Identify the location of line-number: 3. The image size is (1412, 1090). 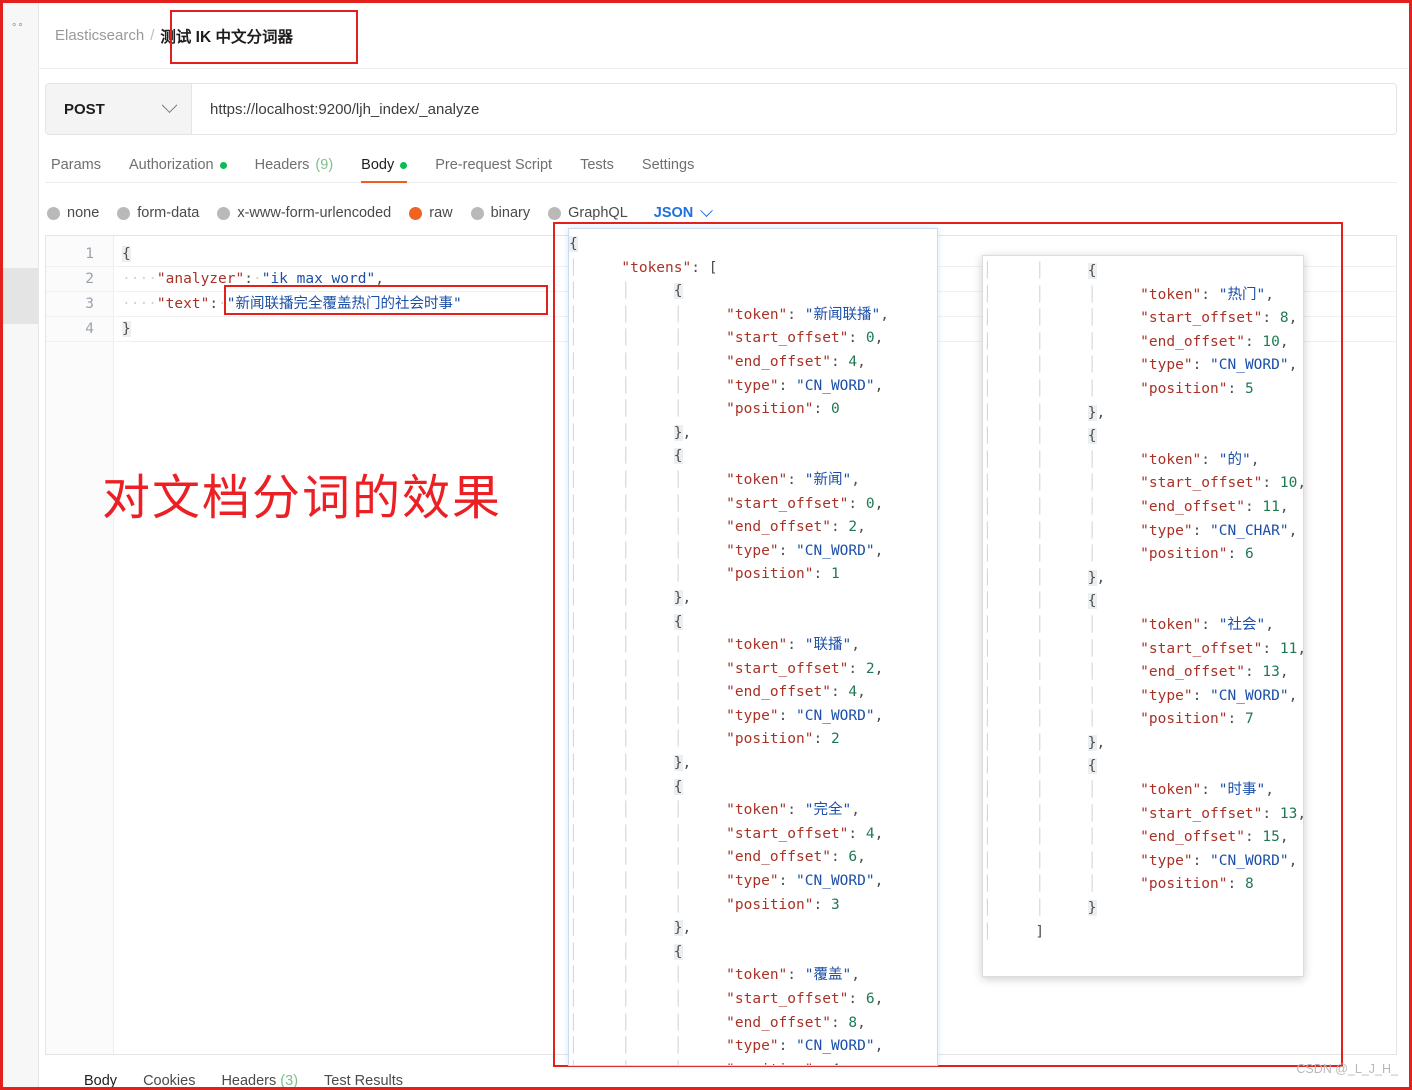
(89, 303).